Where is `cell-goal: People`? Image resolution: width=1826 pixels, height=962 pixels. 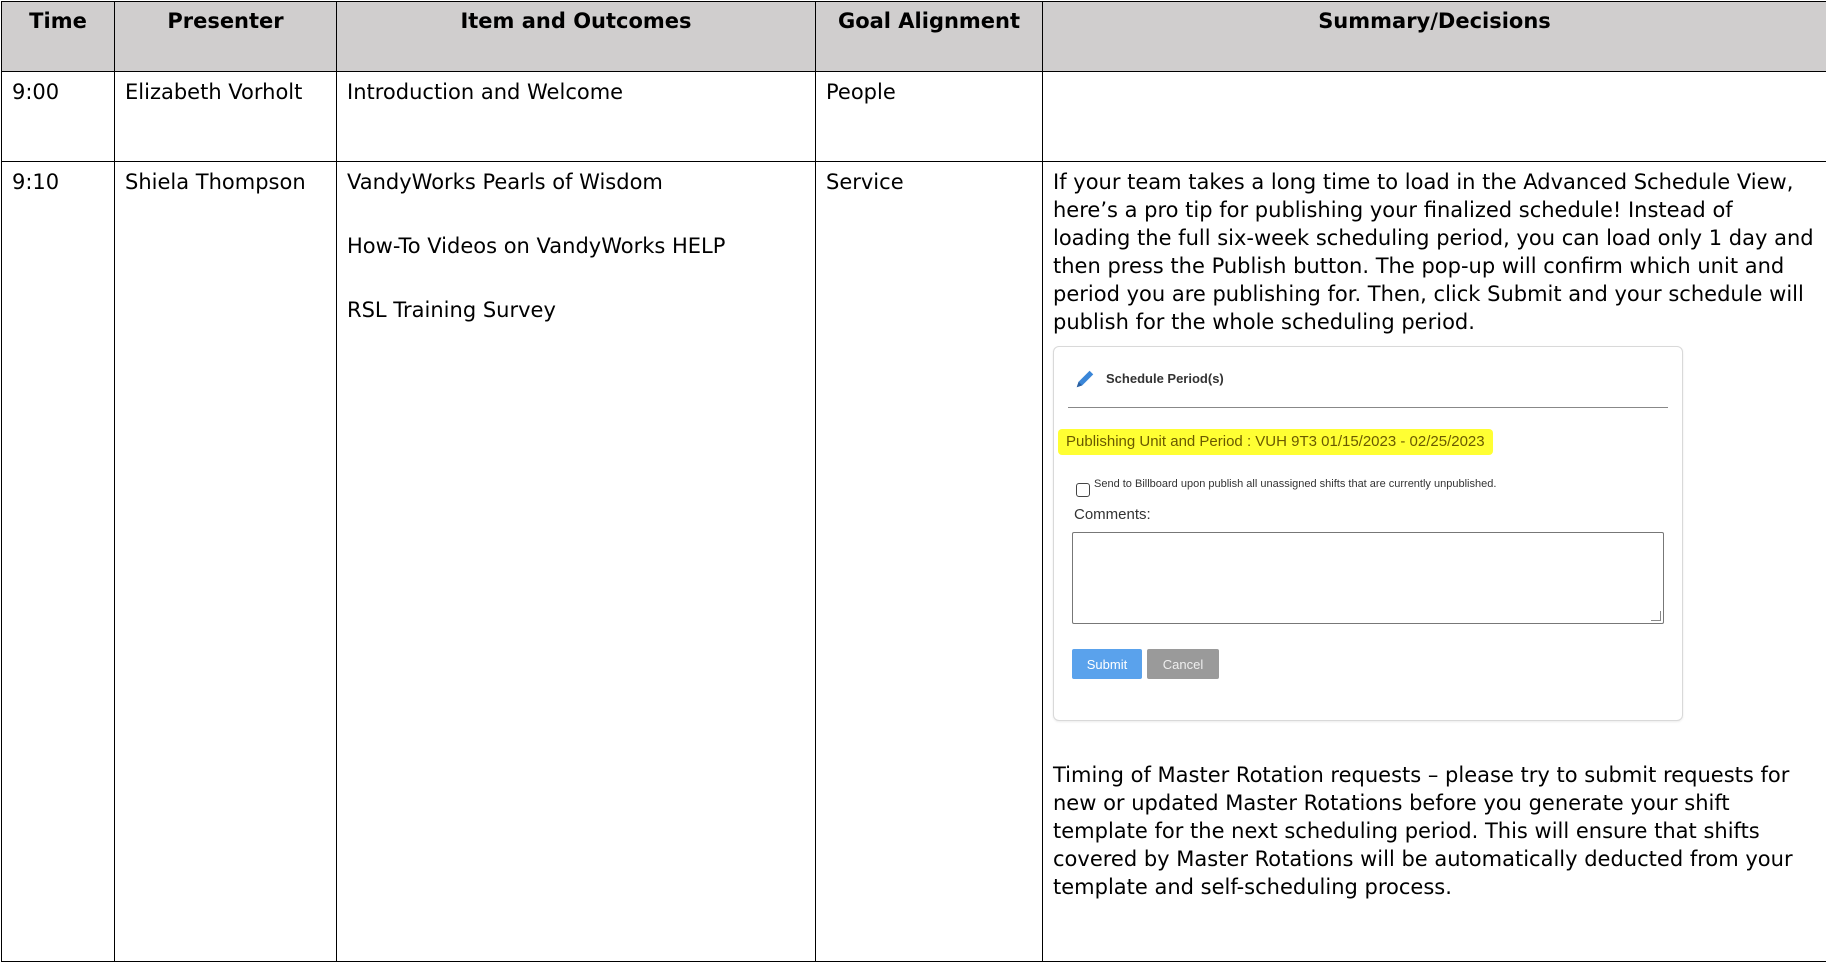
cell-goal: People is located at coordinates (929, 117).